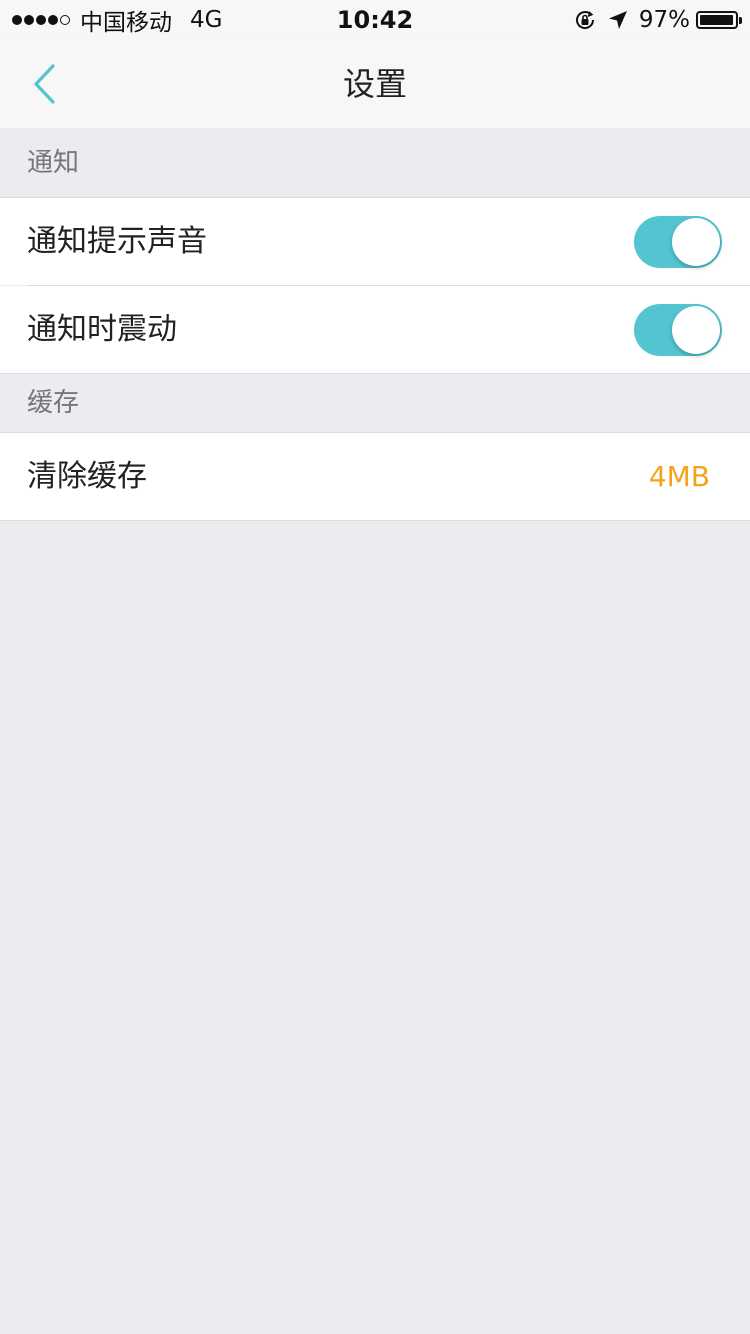 Image resolution: width=750 pixels, height=1334 pixels. I want to click on vibrate-toggle, so click(678, 330).